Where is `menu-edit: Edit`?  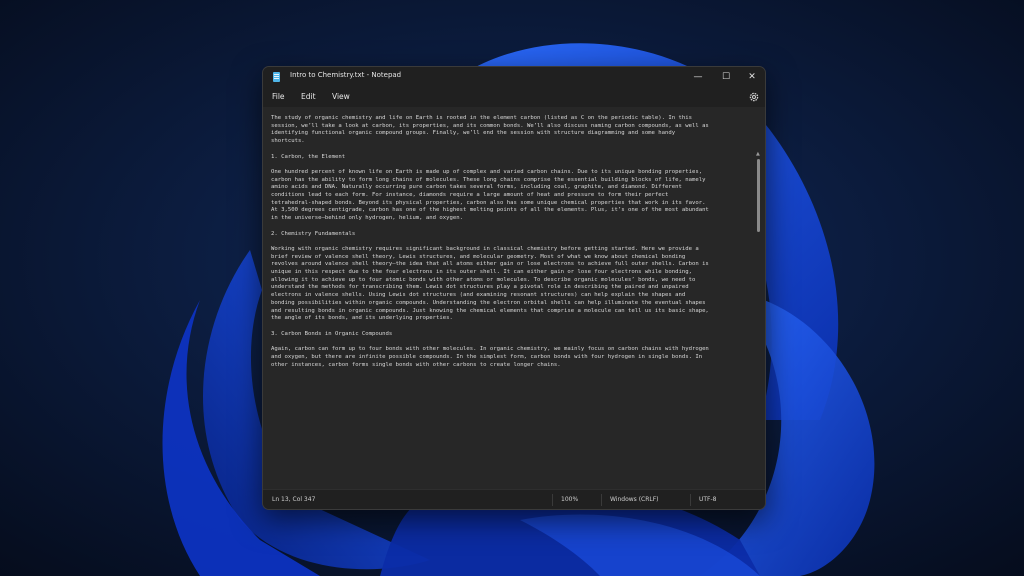 menu-edit: Edit is located at coordinates (308, 96).